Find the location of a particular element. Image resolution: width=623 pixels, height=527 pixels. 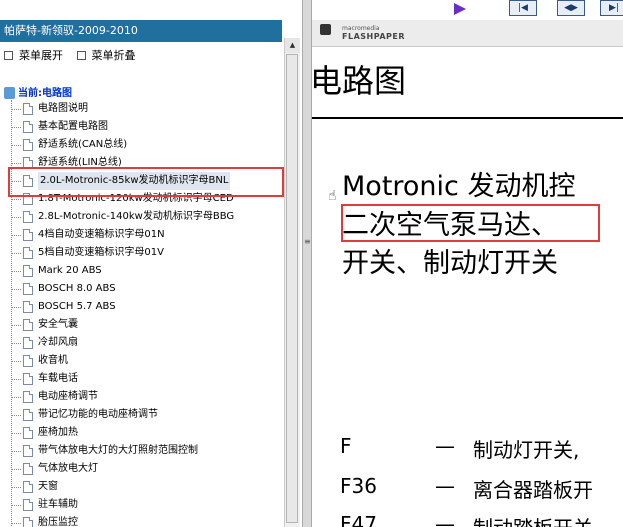

tree-root: 当前:电路图 is located at coordinates (38, 92).